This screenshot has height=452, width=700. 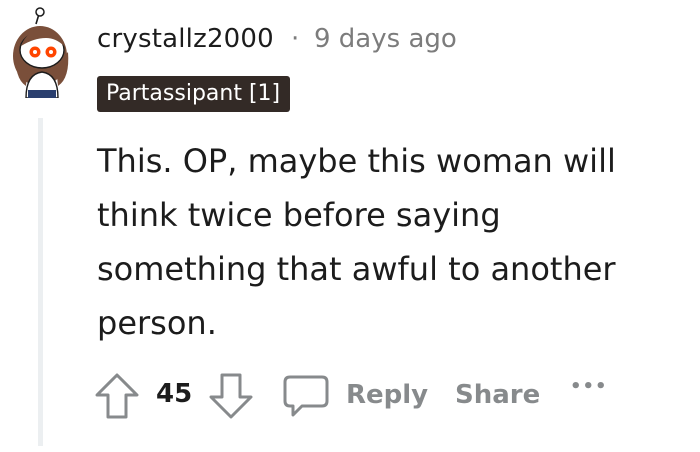 What do you see at coordinates (387, 395) in the screenshot?
I see `reply-label: Reply` at bounding box center [387, 395].